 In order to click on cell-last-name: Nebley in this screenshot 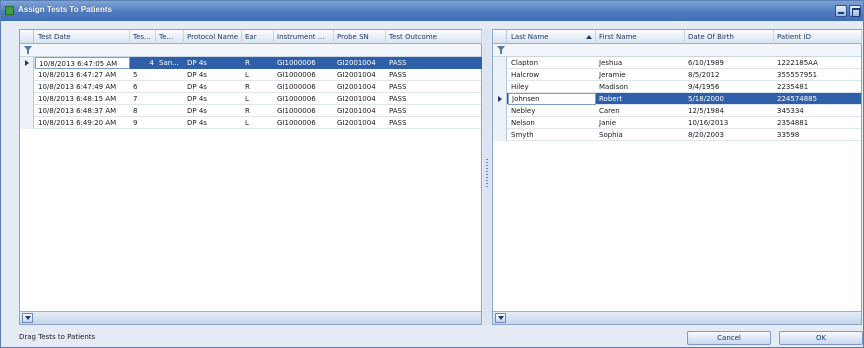, I will do `click(552, 111)`.